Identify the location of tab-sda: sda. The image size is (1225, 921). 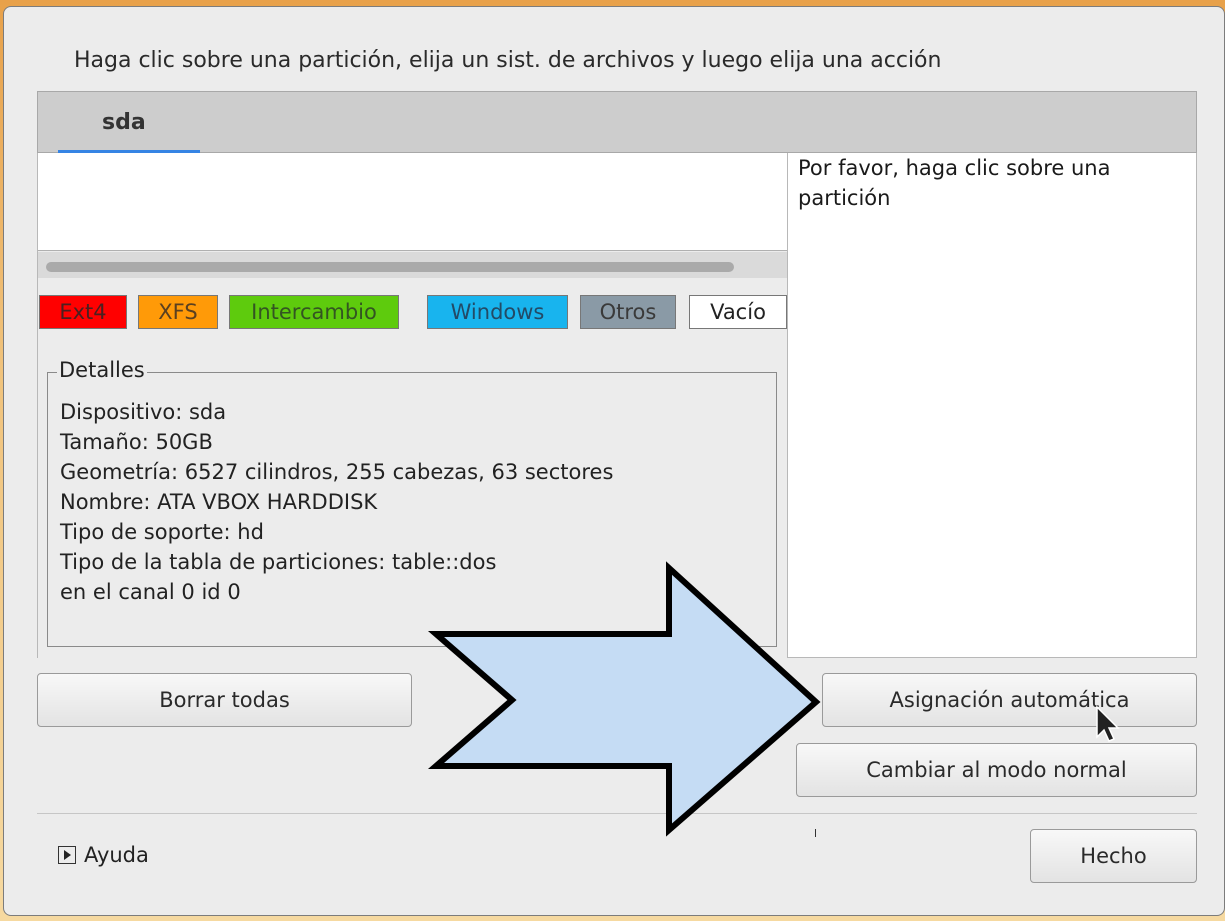
(129, 122).